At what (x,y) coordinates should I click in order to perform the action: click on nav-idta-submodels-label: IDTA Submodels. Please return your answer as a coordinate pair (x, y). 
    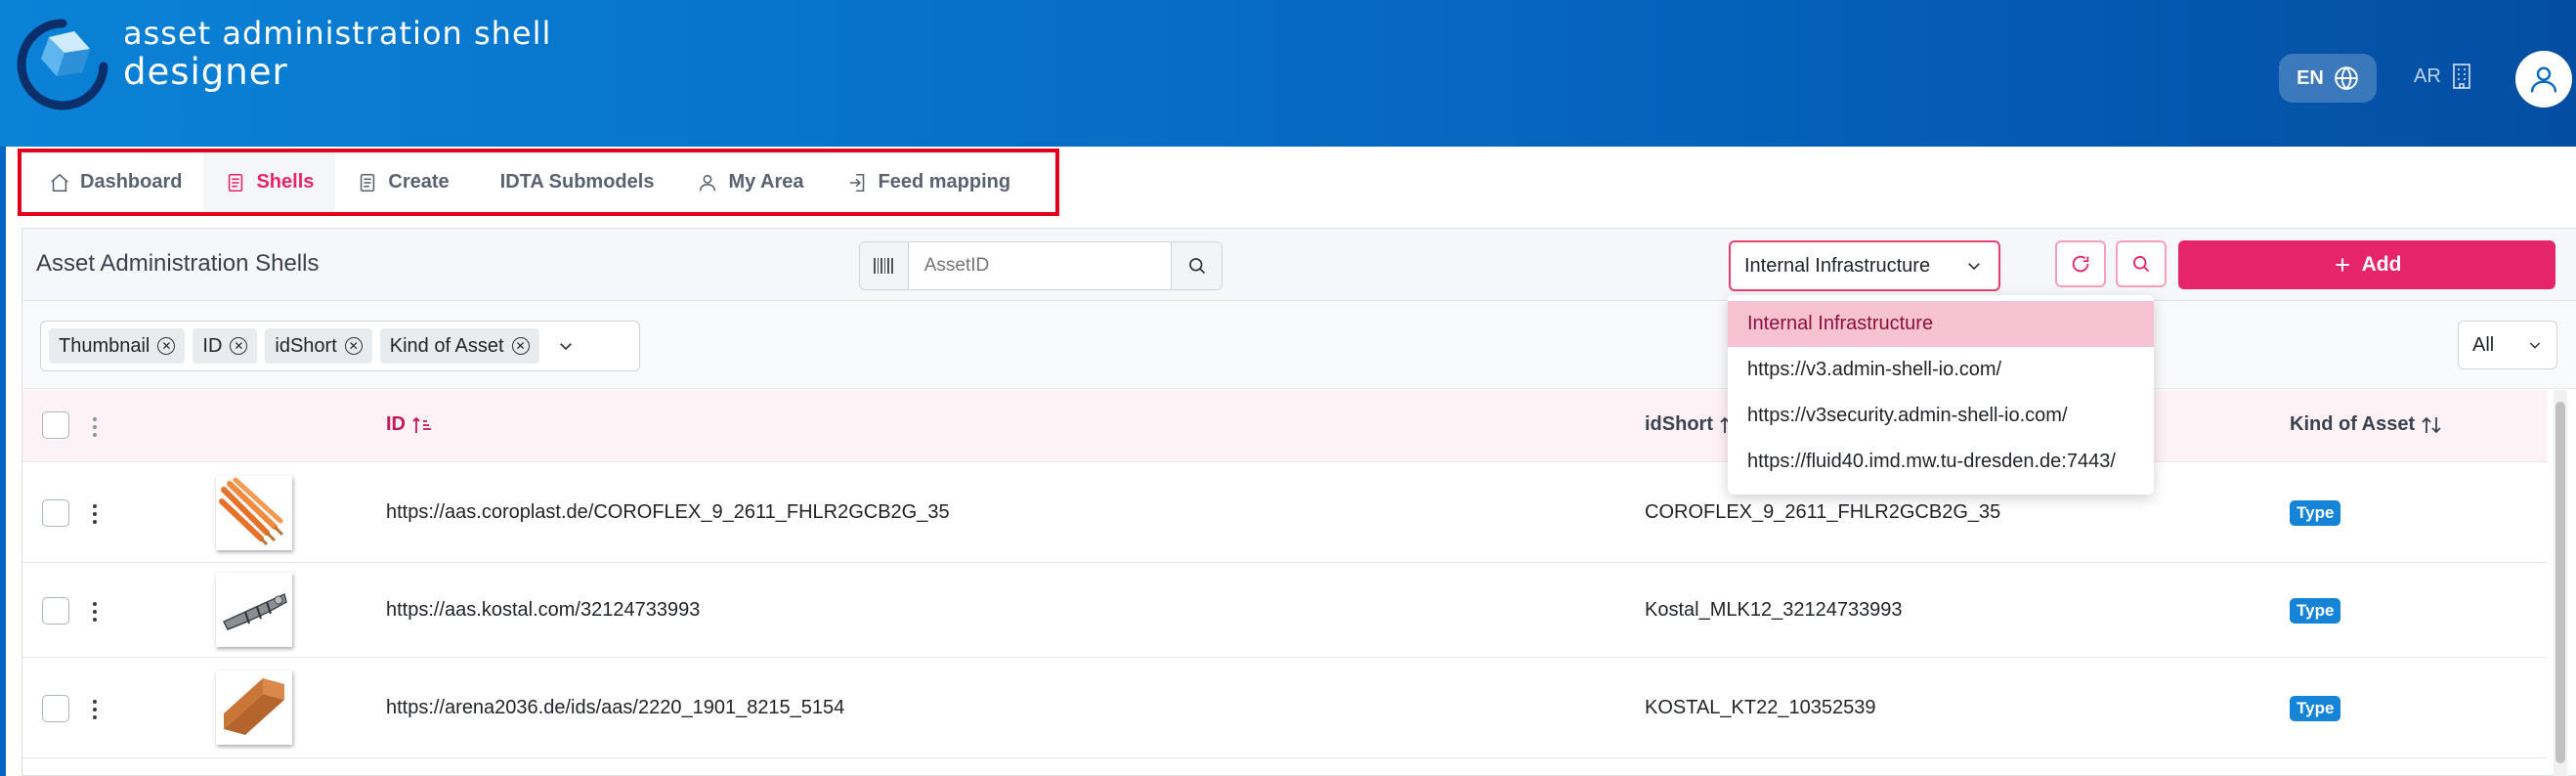
    Looking at the image, I should click on (577, 182).